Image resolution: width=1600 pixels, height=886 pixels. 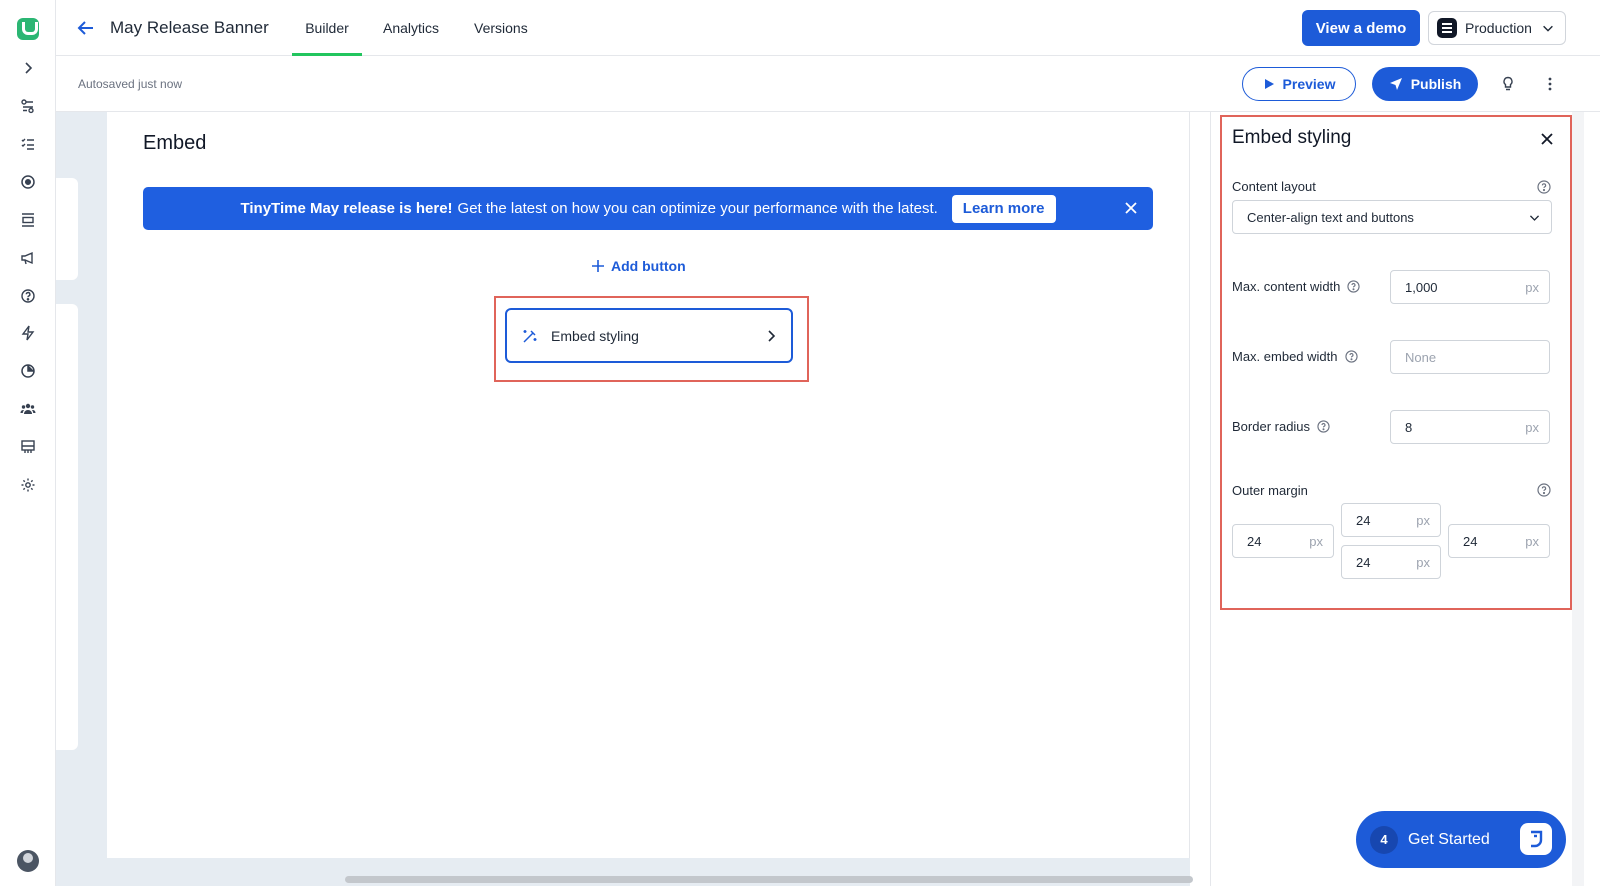 I want to click on content-layout-value: Center-align text and buttons, so click(x=1330, y=217).